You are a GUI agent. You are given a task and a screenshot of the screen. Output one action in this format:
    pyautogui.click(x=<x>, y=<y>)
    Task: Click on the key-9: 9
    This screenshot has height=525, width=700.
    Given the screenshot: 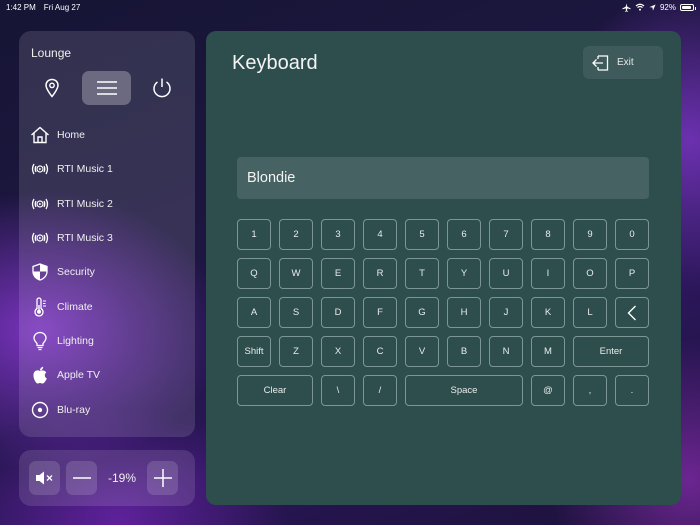 What is the action you would take?
    pyautogui.click(x=590, y=234)
    